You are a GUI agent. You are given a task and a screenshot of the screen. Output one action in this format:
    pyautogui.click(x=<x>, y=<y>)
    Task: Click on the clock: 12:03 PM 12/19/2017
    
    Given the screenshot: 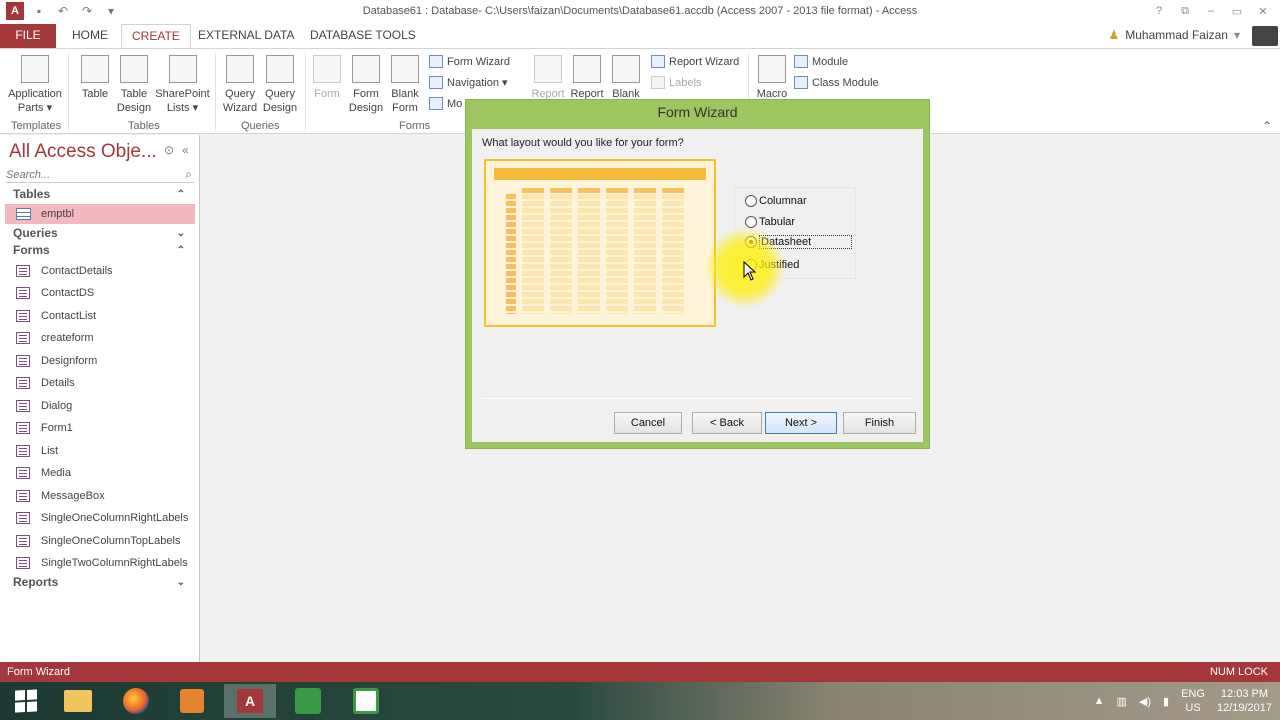 What is the action you would take?
    pyautogui.click(x=1244, y=701)
    